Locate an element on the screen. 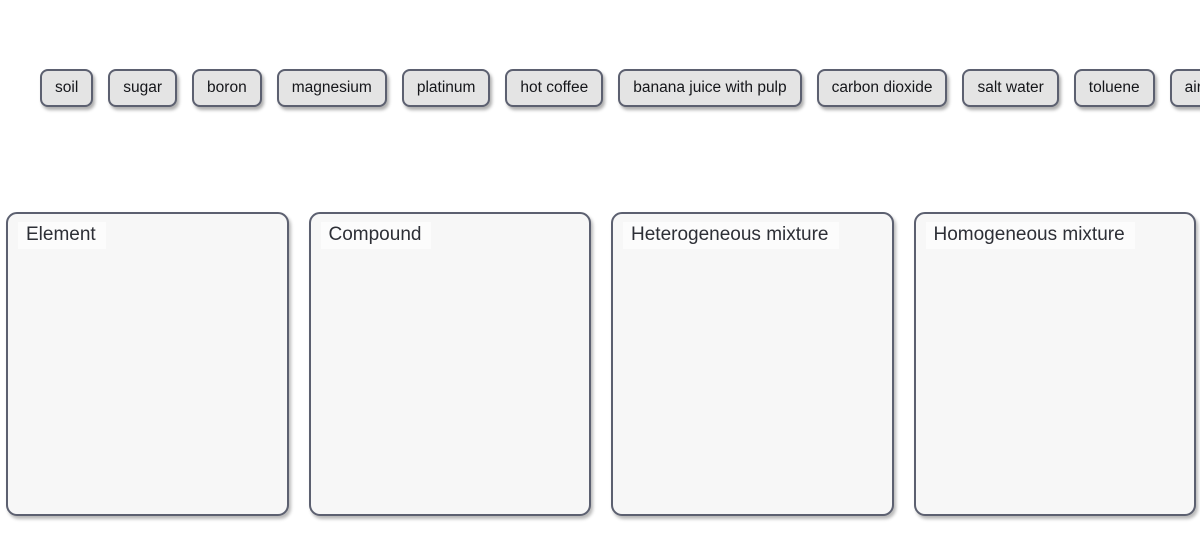 This screenshot has width=1200, height=536. draggable-token: sugar is located at coordinates (143, 88).